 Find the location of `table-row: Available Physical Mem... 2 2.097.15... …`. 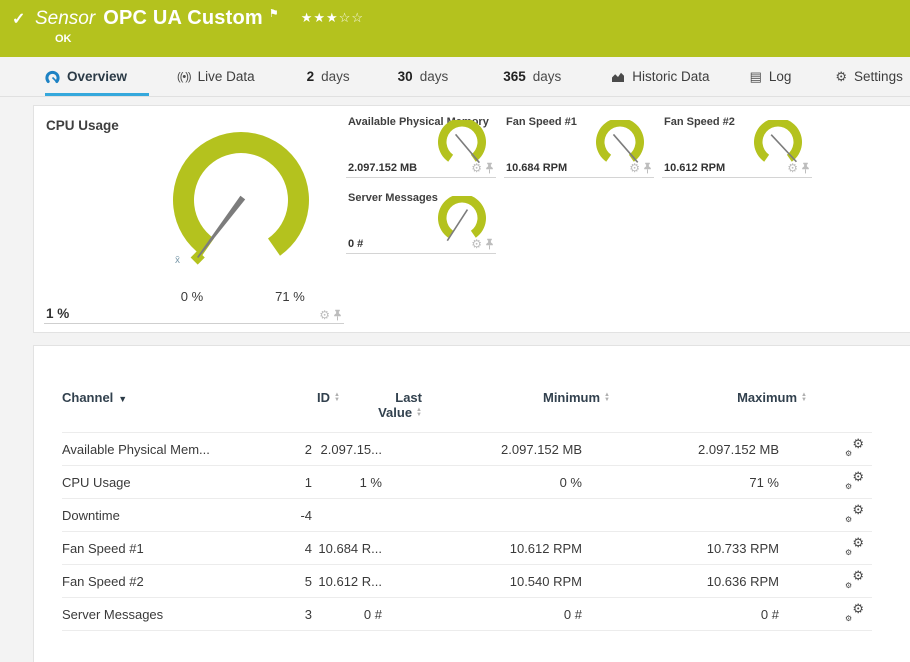

table-row: Available Physical Mem... 2 2.097.15... … is located at coordinates (467, 449).